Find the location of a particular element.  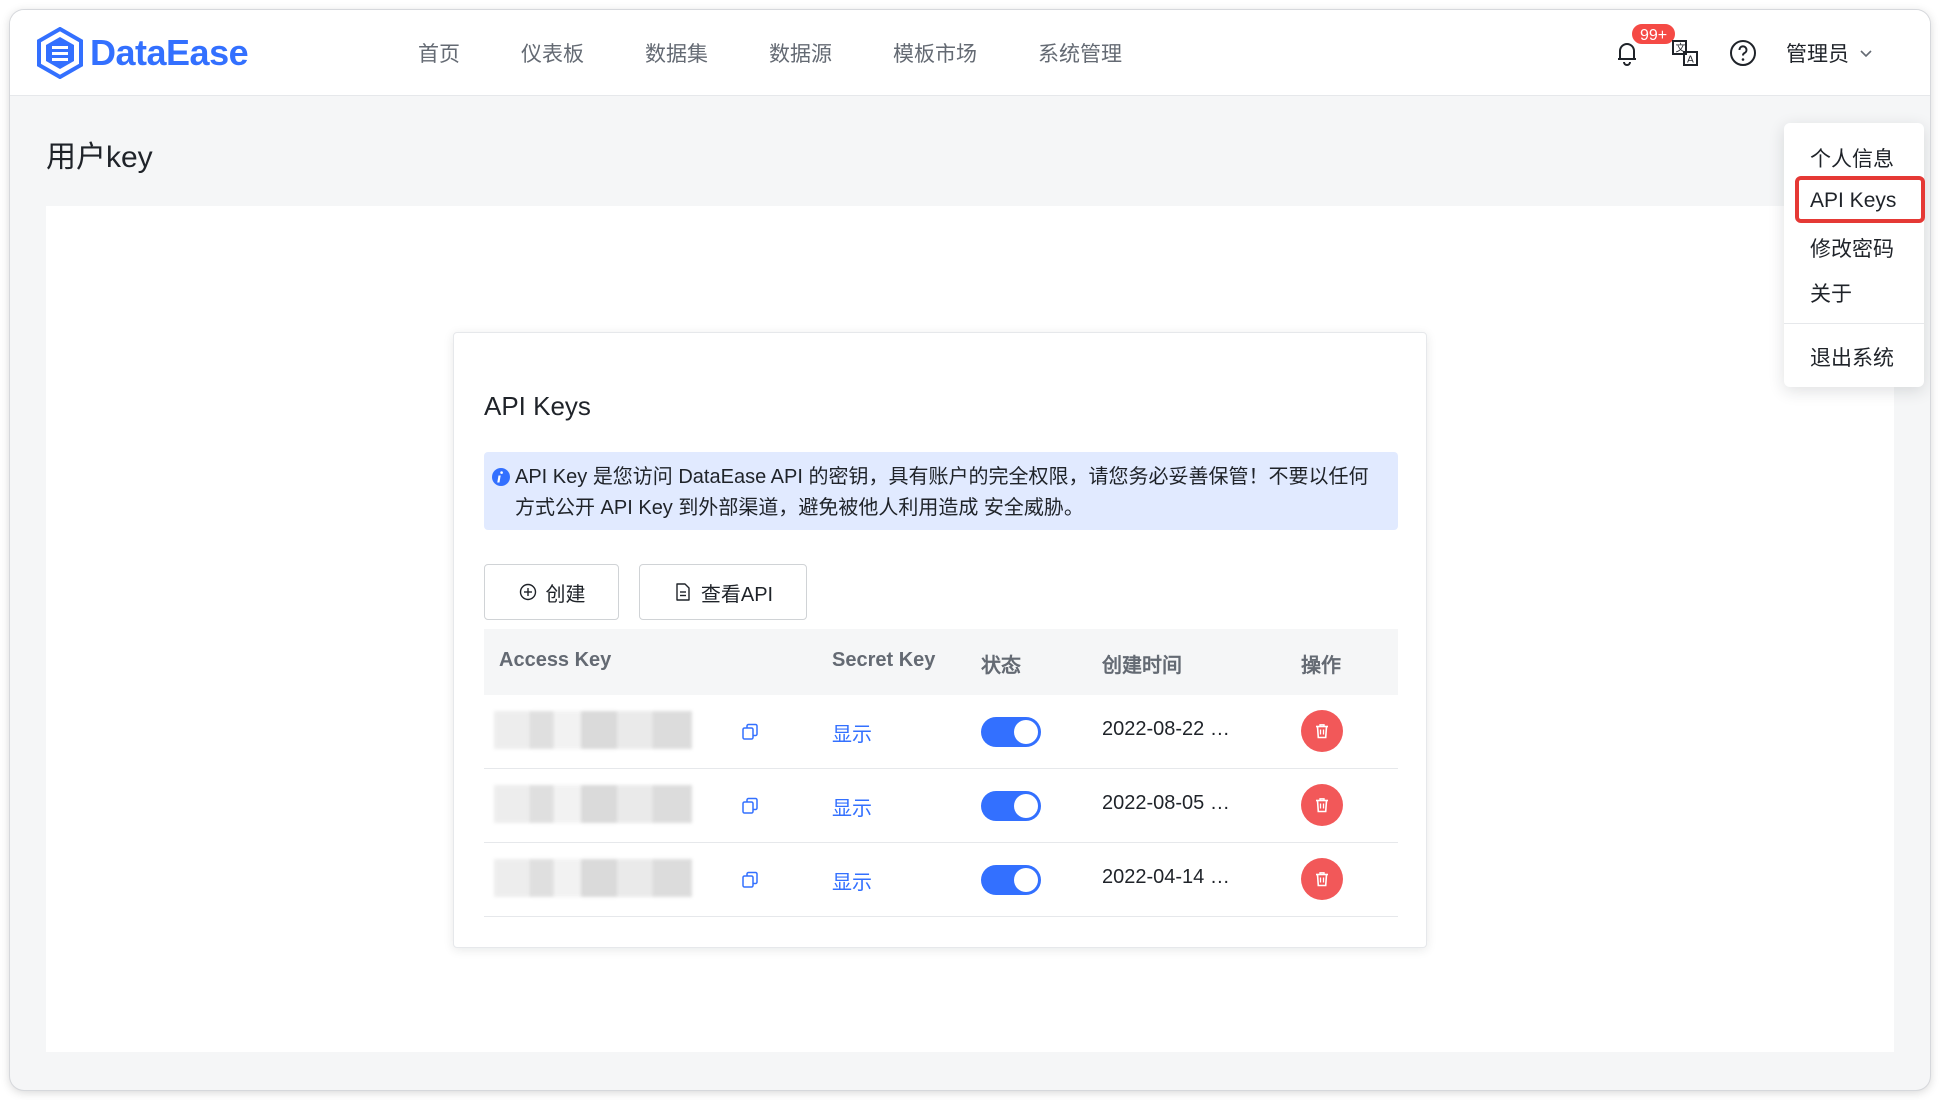

logo: DataEase is located at coordinates (142, 53).